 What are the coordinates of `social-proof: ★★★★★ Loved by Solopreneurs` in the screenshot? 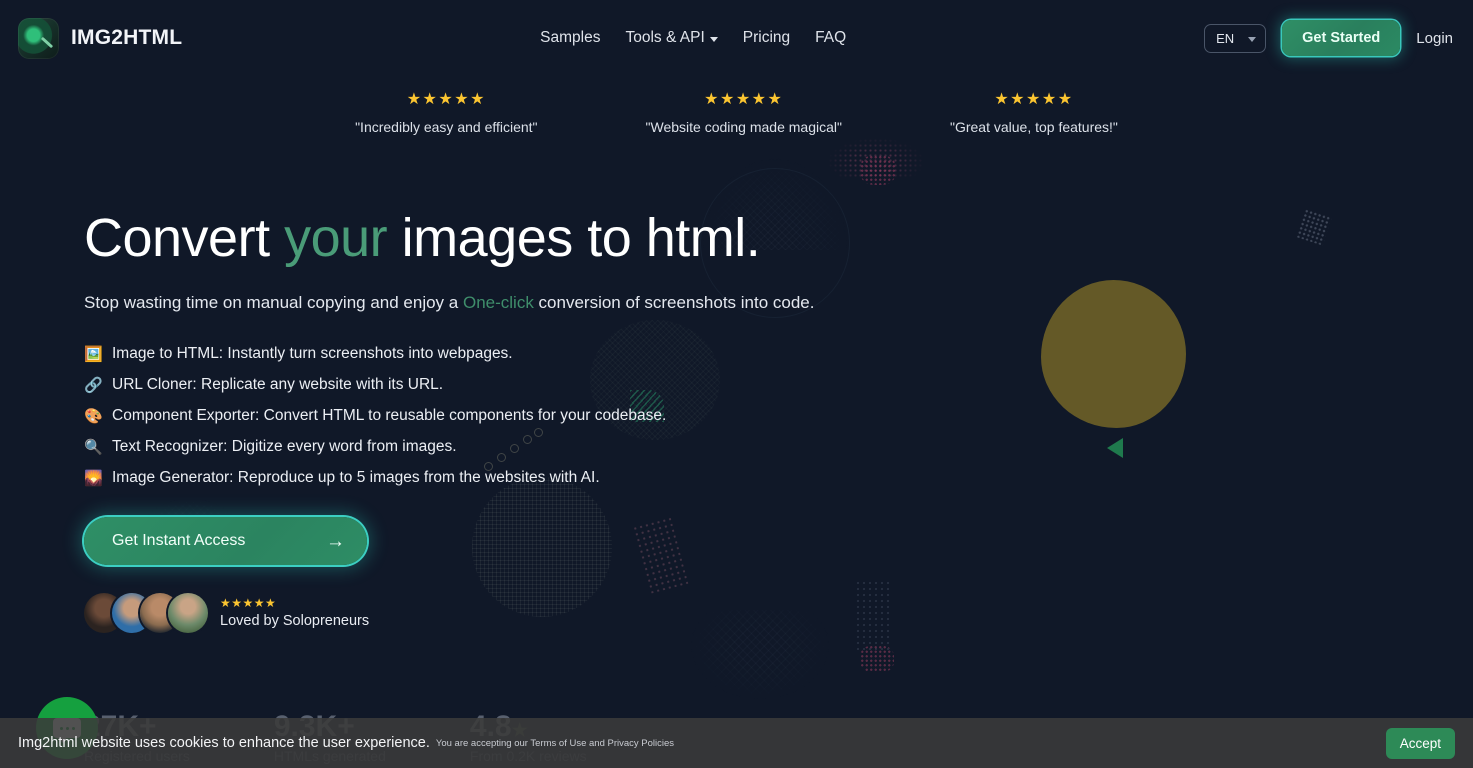 It's located at (778, 613).